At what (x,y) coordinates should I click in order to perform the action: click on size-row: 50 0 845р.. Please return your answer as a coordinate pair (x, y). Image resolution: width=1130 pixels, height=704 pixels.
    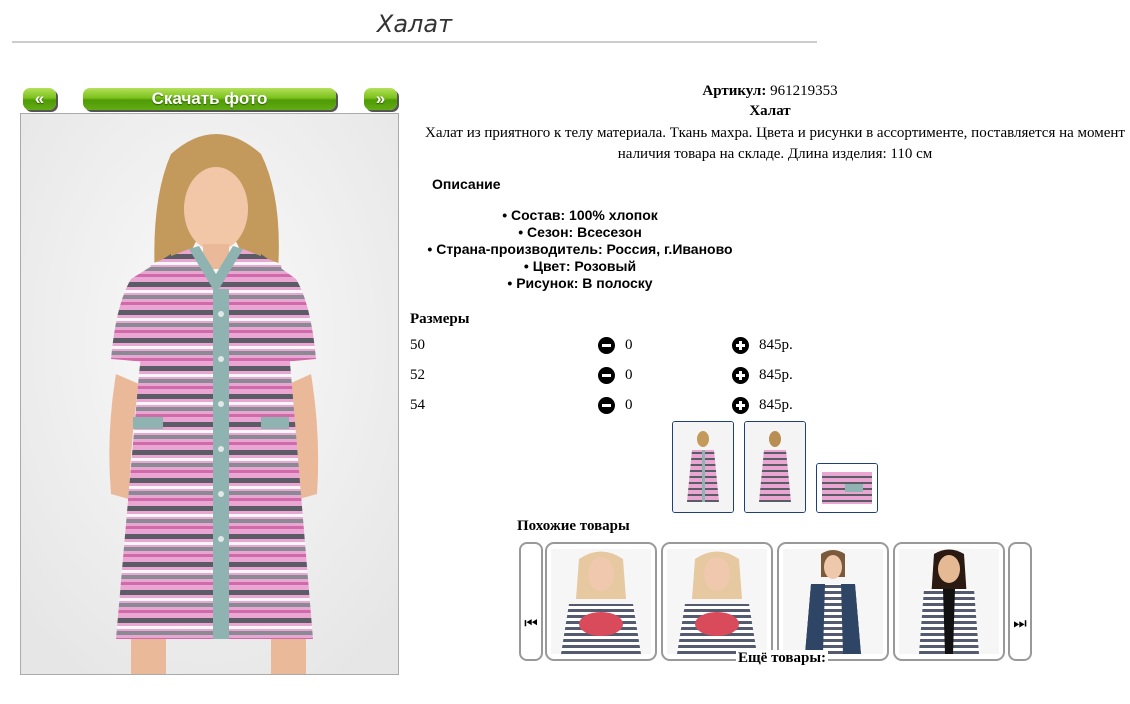
    Looking at the image, I should click on (610, 346).